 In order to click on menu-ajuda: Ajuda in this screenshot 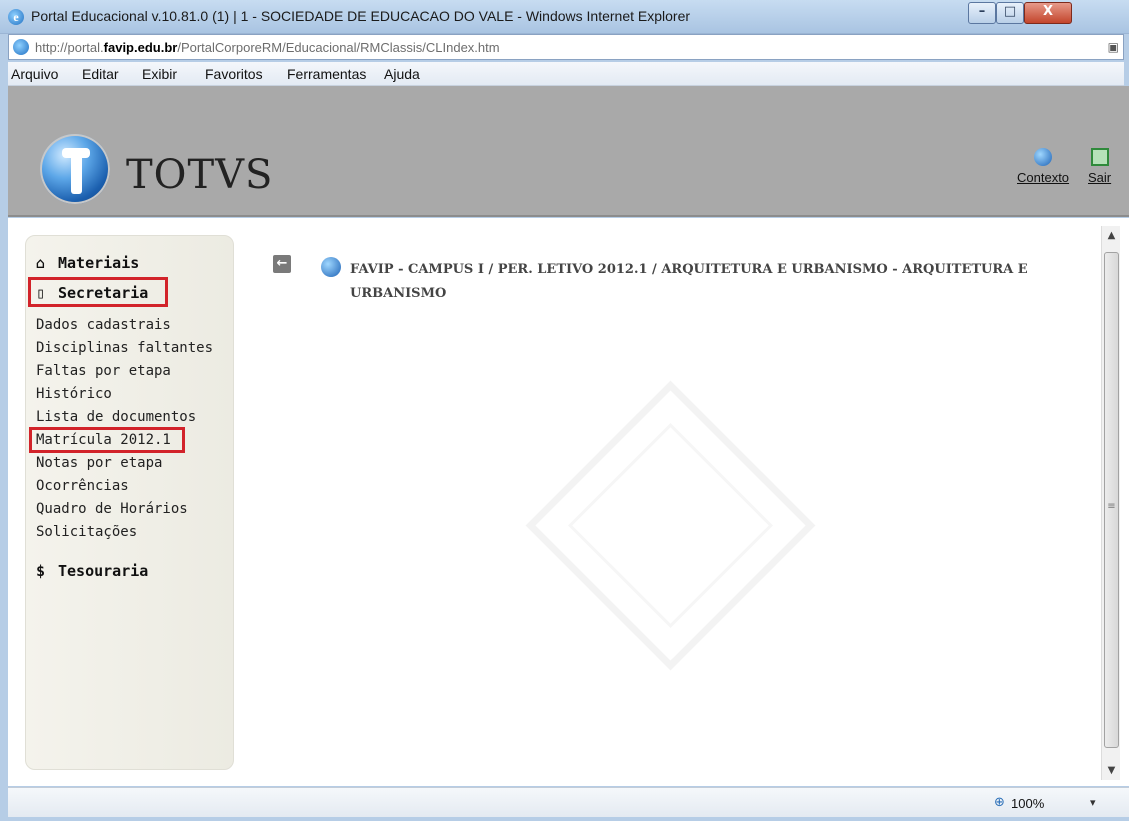, I will do `click(402, 74)`.